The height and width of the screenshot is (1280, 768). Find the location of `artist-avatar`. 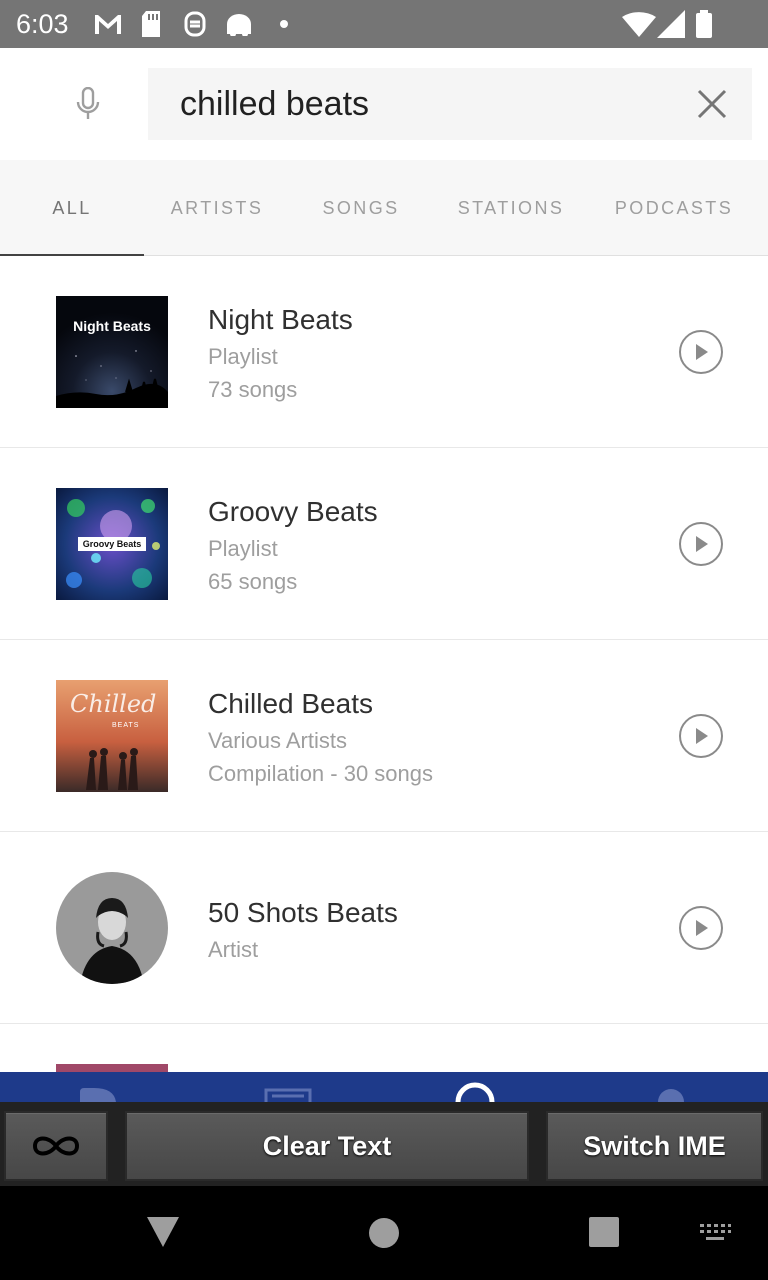

artist-avatar is located at coordinates (112, 928).